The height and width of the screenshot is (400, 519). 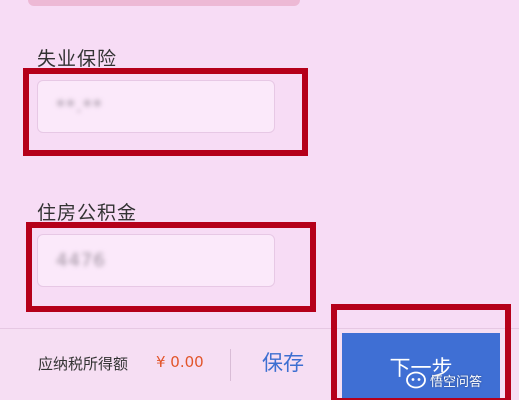 I want to click on bar-divider, so click(x=230, y=365).